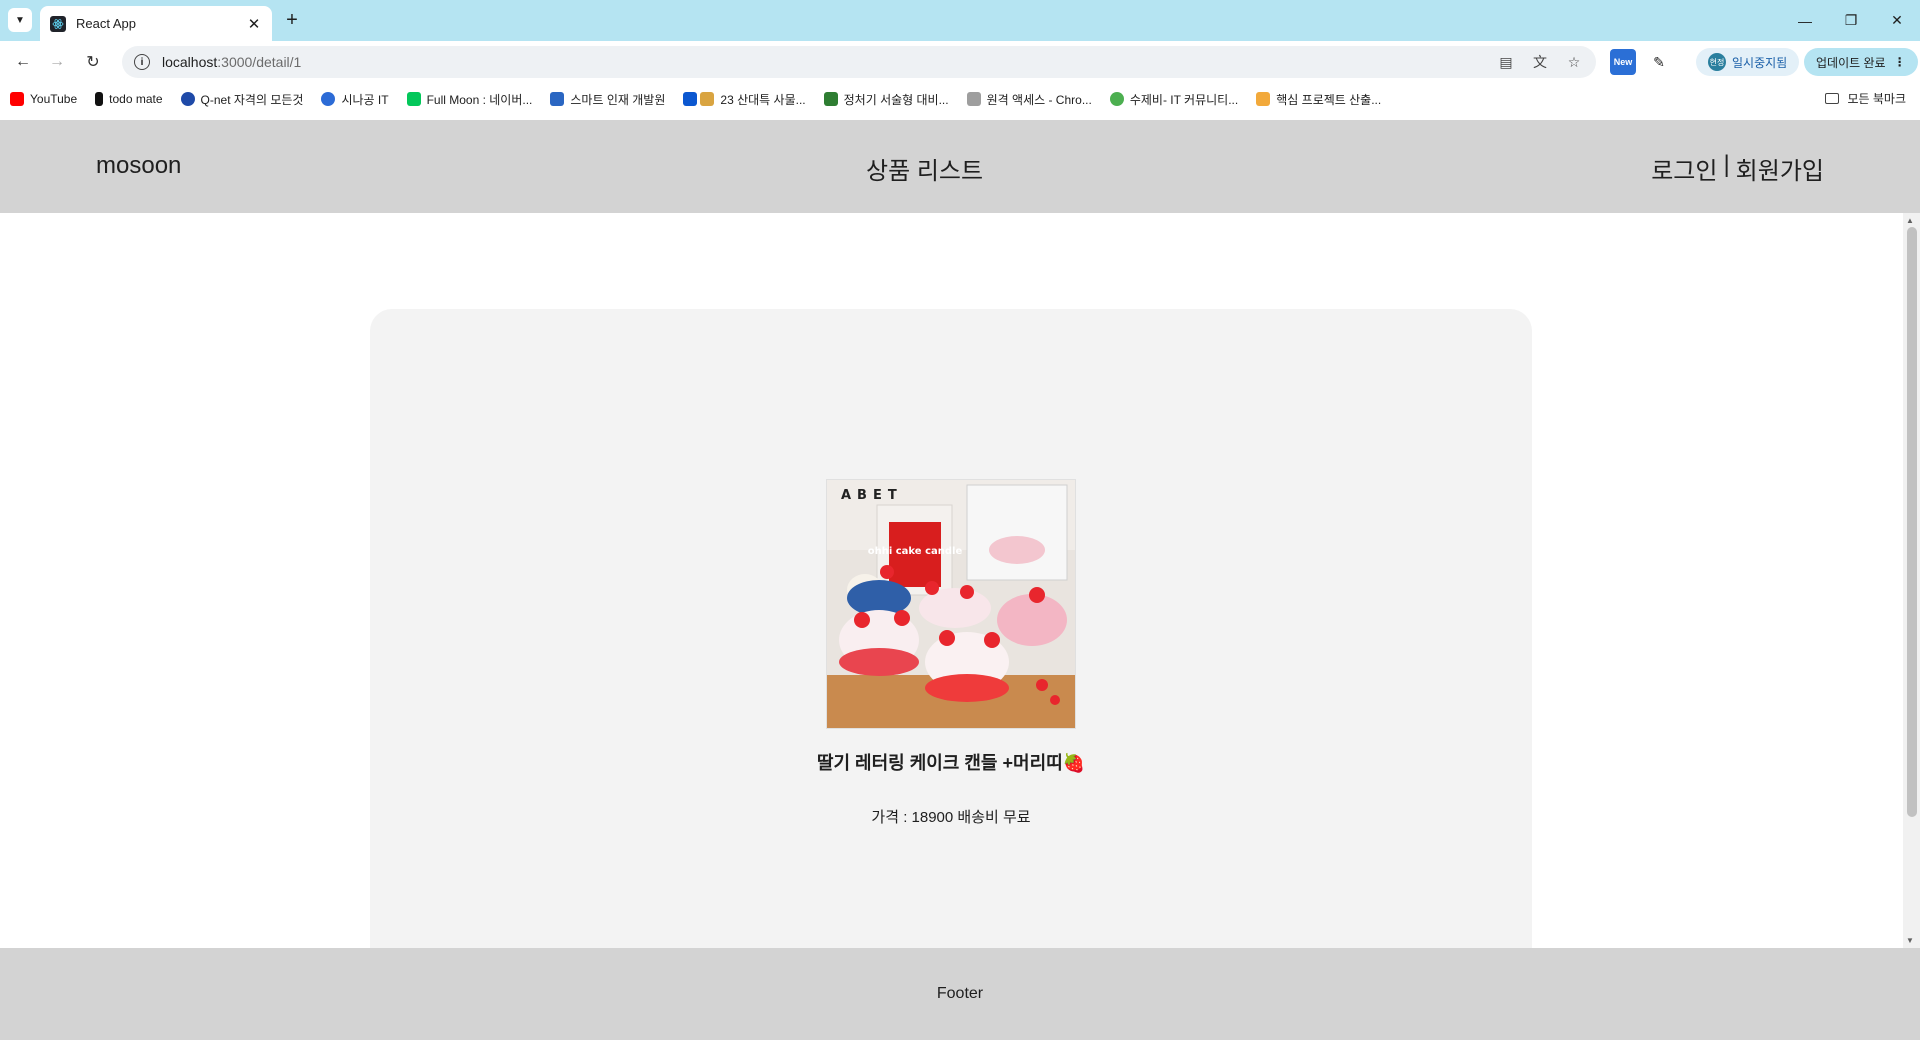 The image size is (1920, 1040). What do you see at coordinates (1684, 168) in the screenshot?
I see `login-link: 로그인` at bounding box center [1684, 168].